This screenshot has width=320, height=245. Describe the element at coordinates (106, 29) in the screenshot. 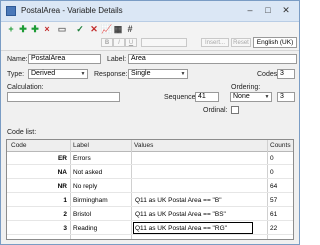

I see `chart-icon: 📈` at that location.